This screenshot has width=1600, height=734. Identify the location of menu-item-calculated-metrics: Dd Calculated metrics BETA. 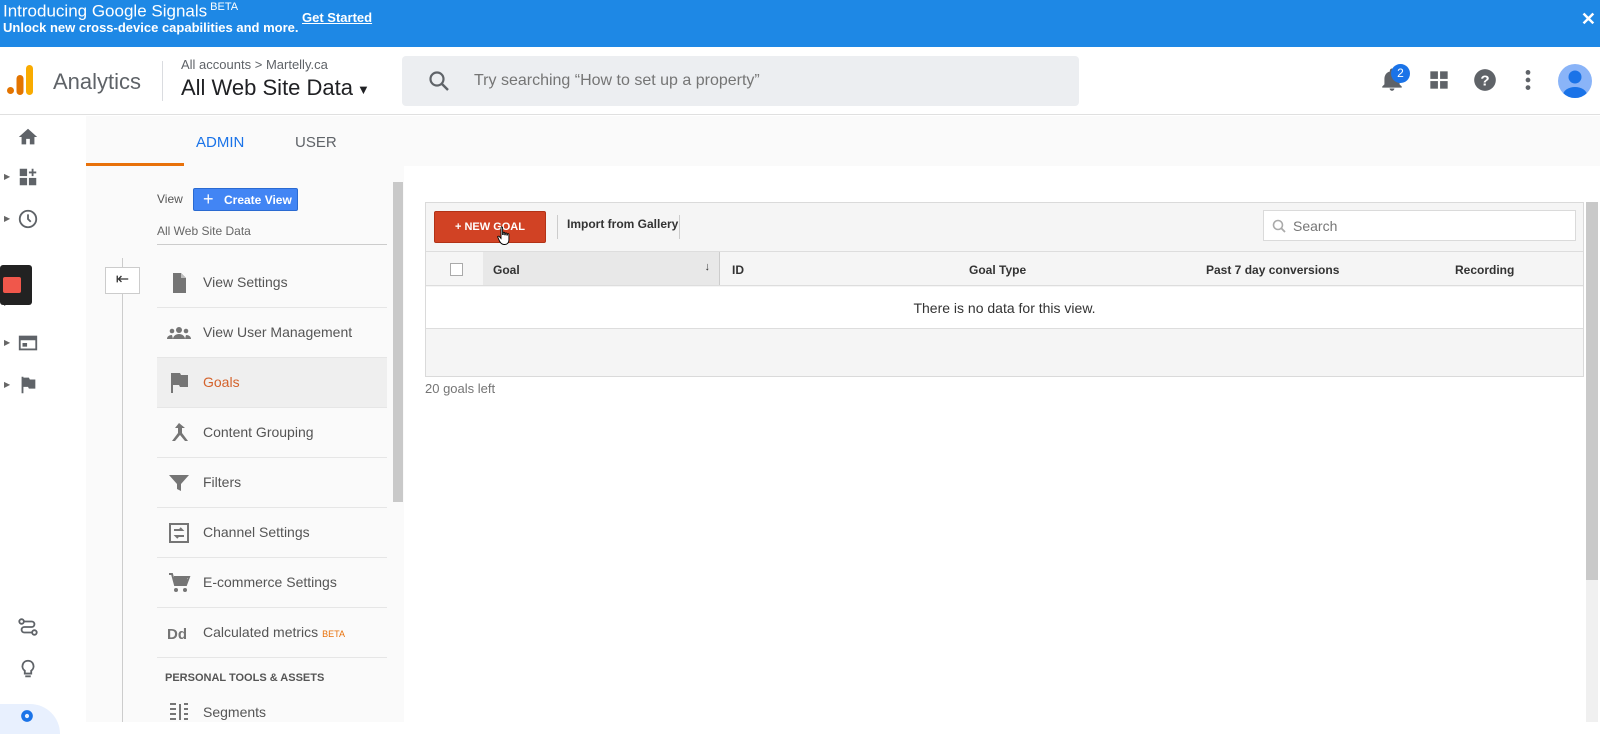
(272, 633).